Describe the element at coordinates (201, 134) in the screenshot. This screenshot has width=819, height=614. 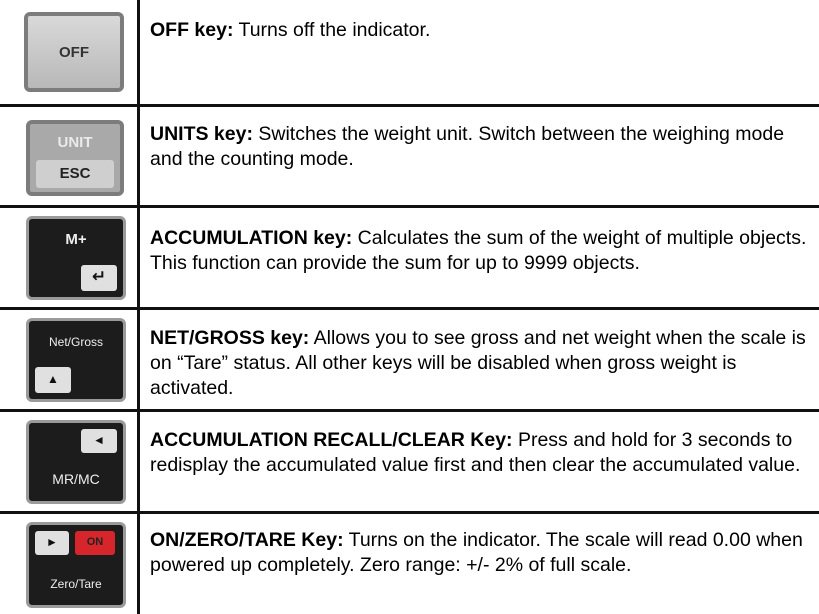
I see `units-key-title: UNITS key:` at that location.